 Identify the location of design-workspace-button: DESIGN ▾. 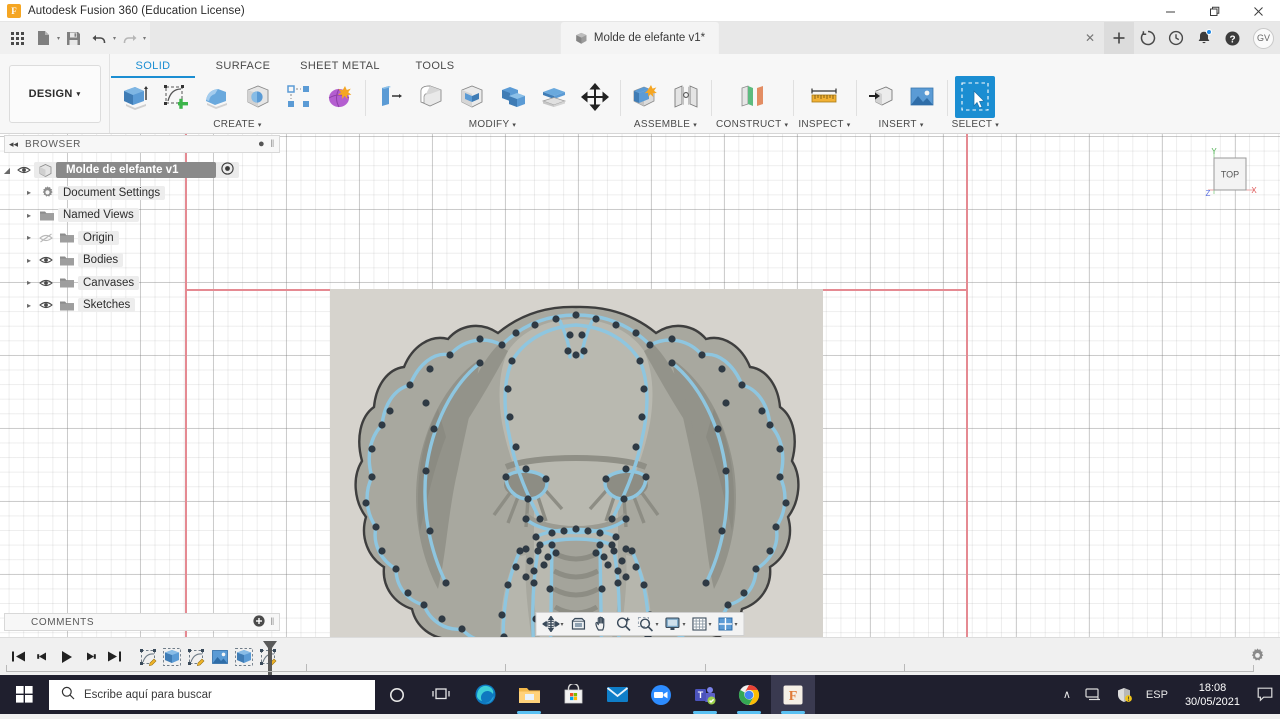
(54, 93).